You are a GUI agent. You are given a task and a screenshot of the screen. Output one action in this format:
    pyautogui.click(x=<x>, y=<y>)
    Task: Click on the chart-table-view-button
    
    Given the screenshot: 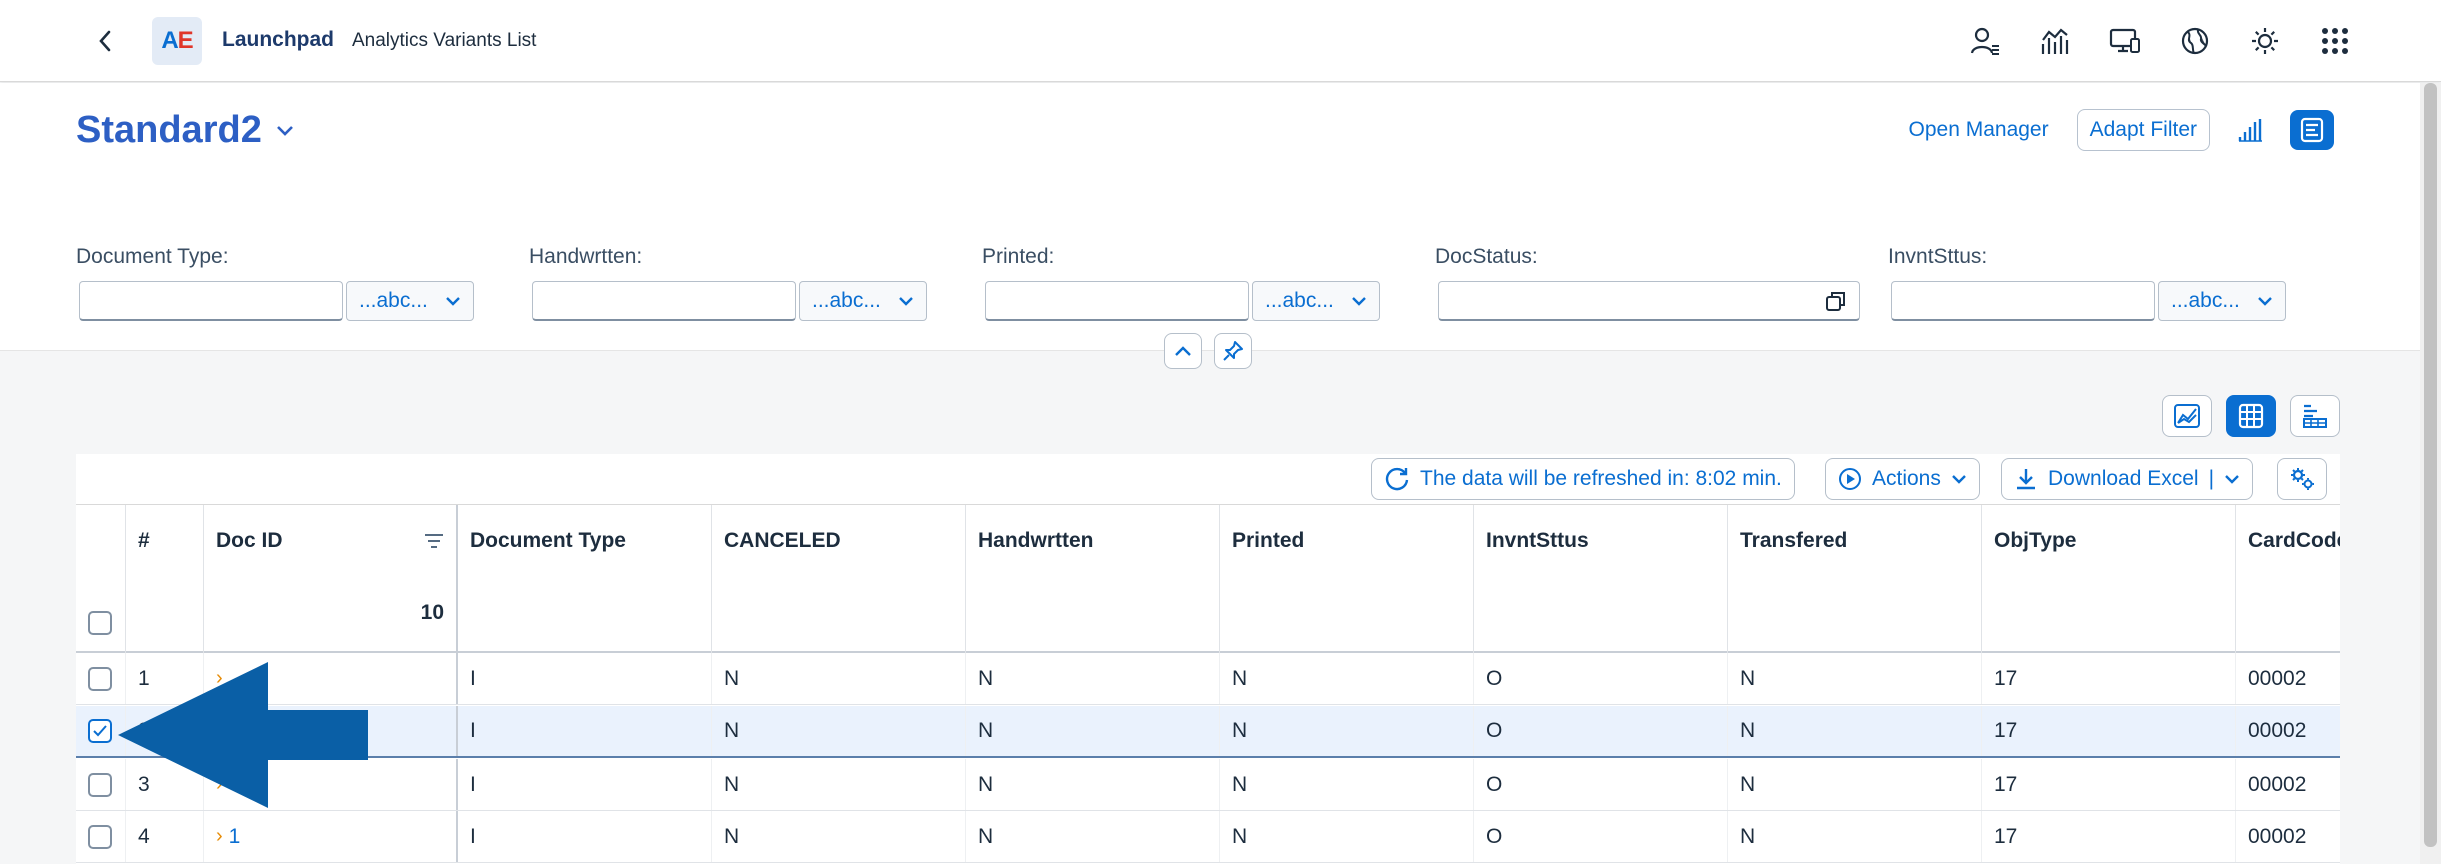 What is the action you would take?
    pyautogui.click(x=2315, y=416)
    